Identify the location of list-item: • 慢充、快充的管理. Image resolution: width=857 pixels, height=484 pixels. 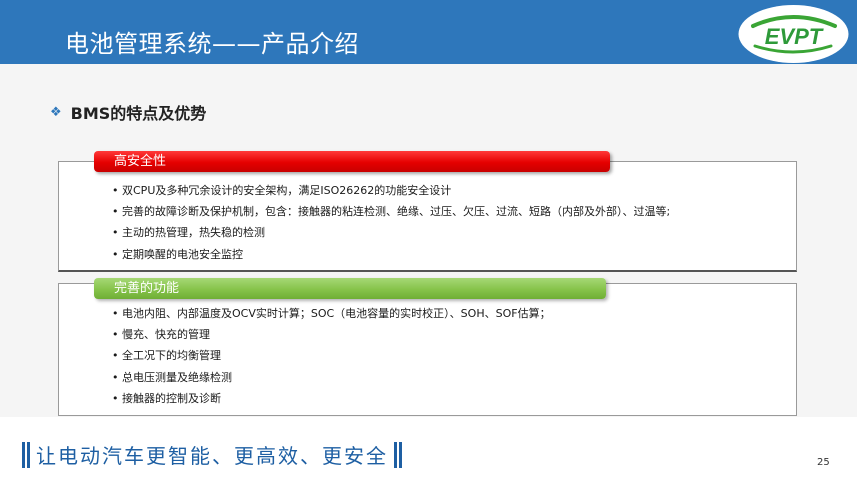
(161, 335).